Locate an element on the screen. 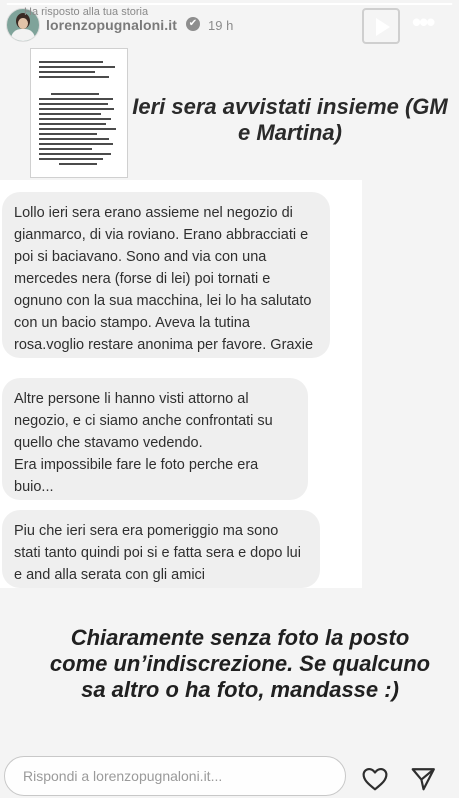 The width and height of the screenshot is (459, 798). reply-input is located at coordinates (175, 776).